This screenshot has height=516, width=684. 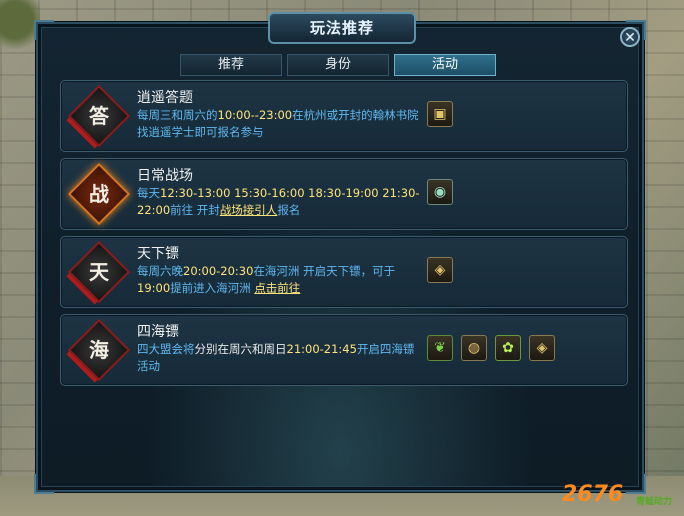 I want to click on activity-badge-glyph: 天, so click(x=99, y=272).